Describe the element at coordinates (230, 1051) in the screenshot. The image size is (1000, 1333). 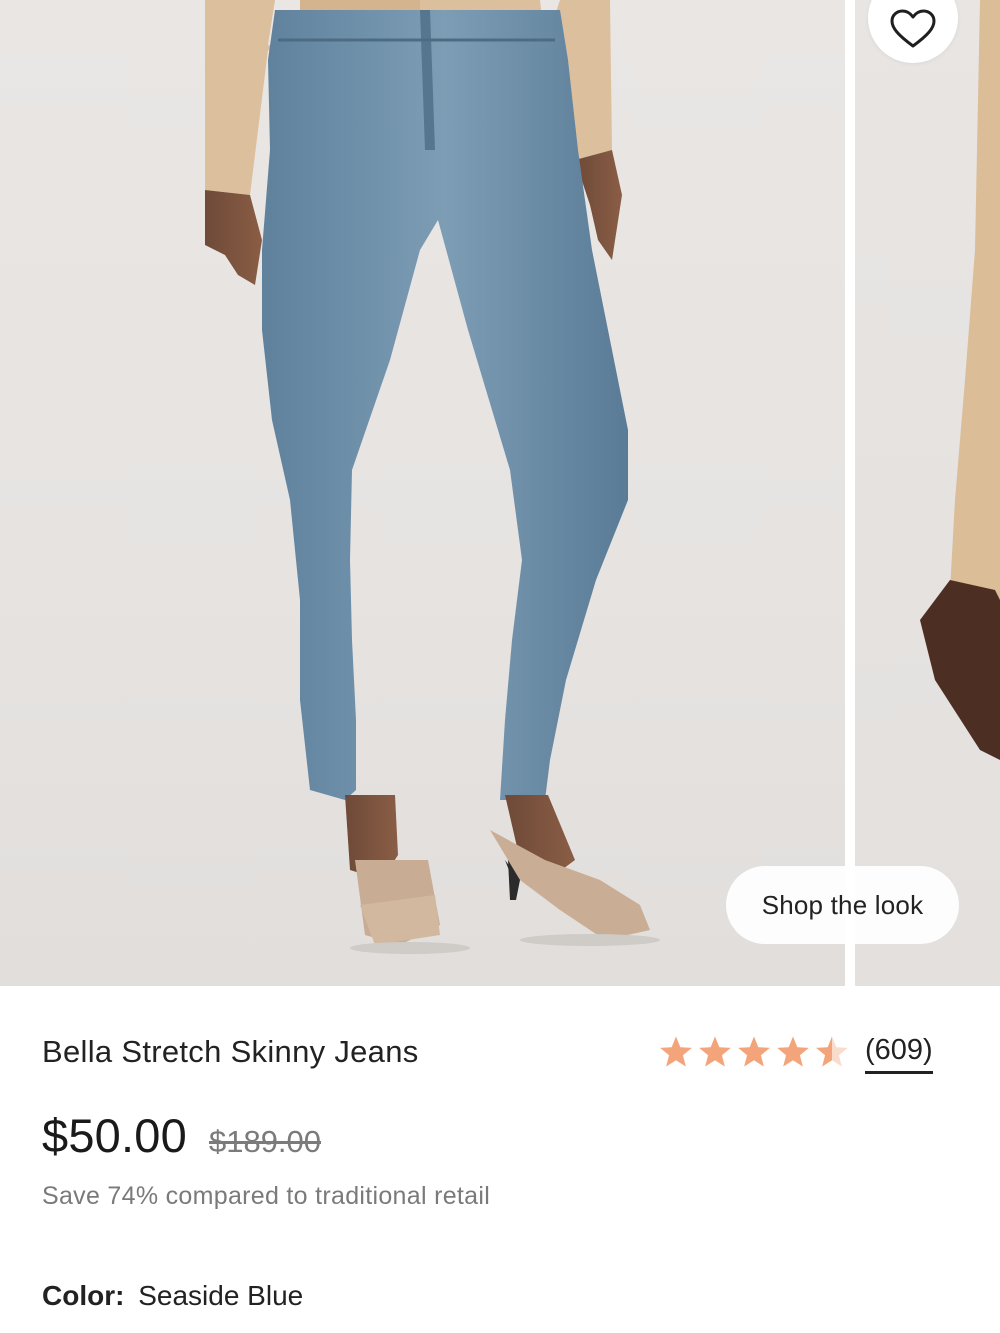
I see `product-title: Bella Stretch Skinny Jeans` at that location.